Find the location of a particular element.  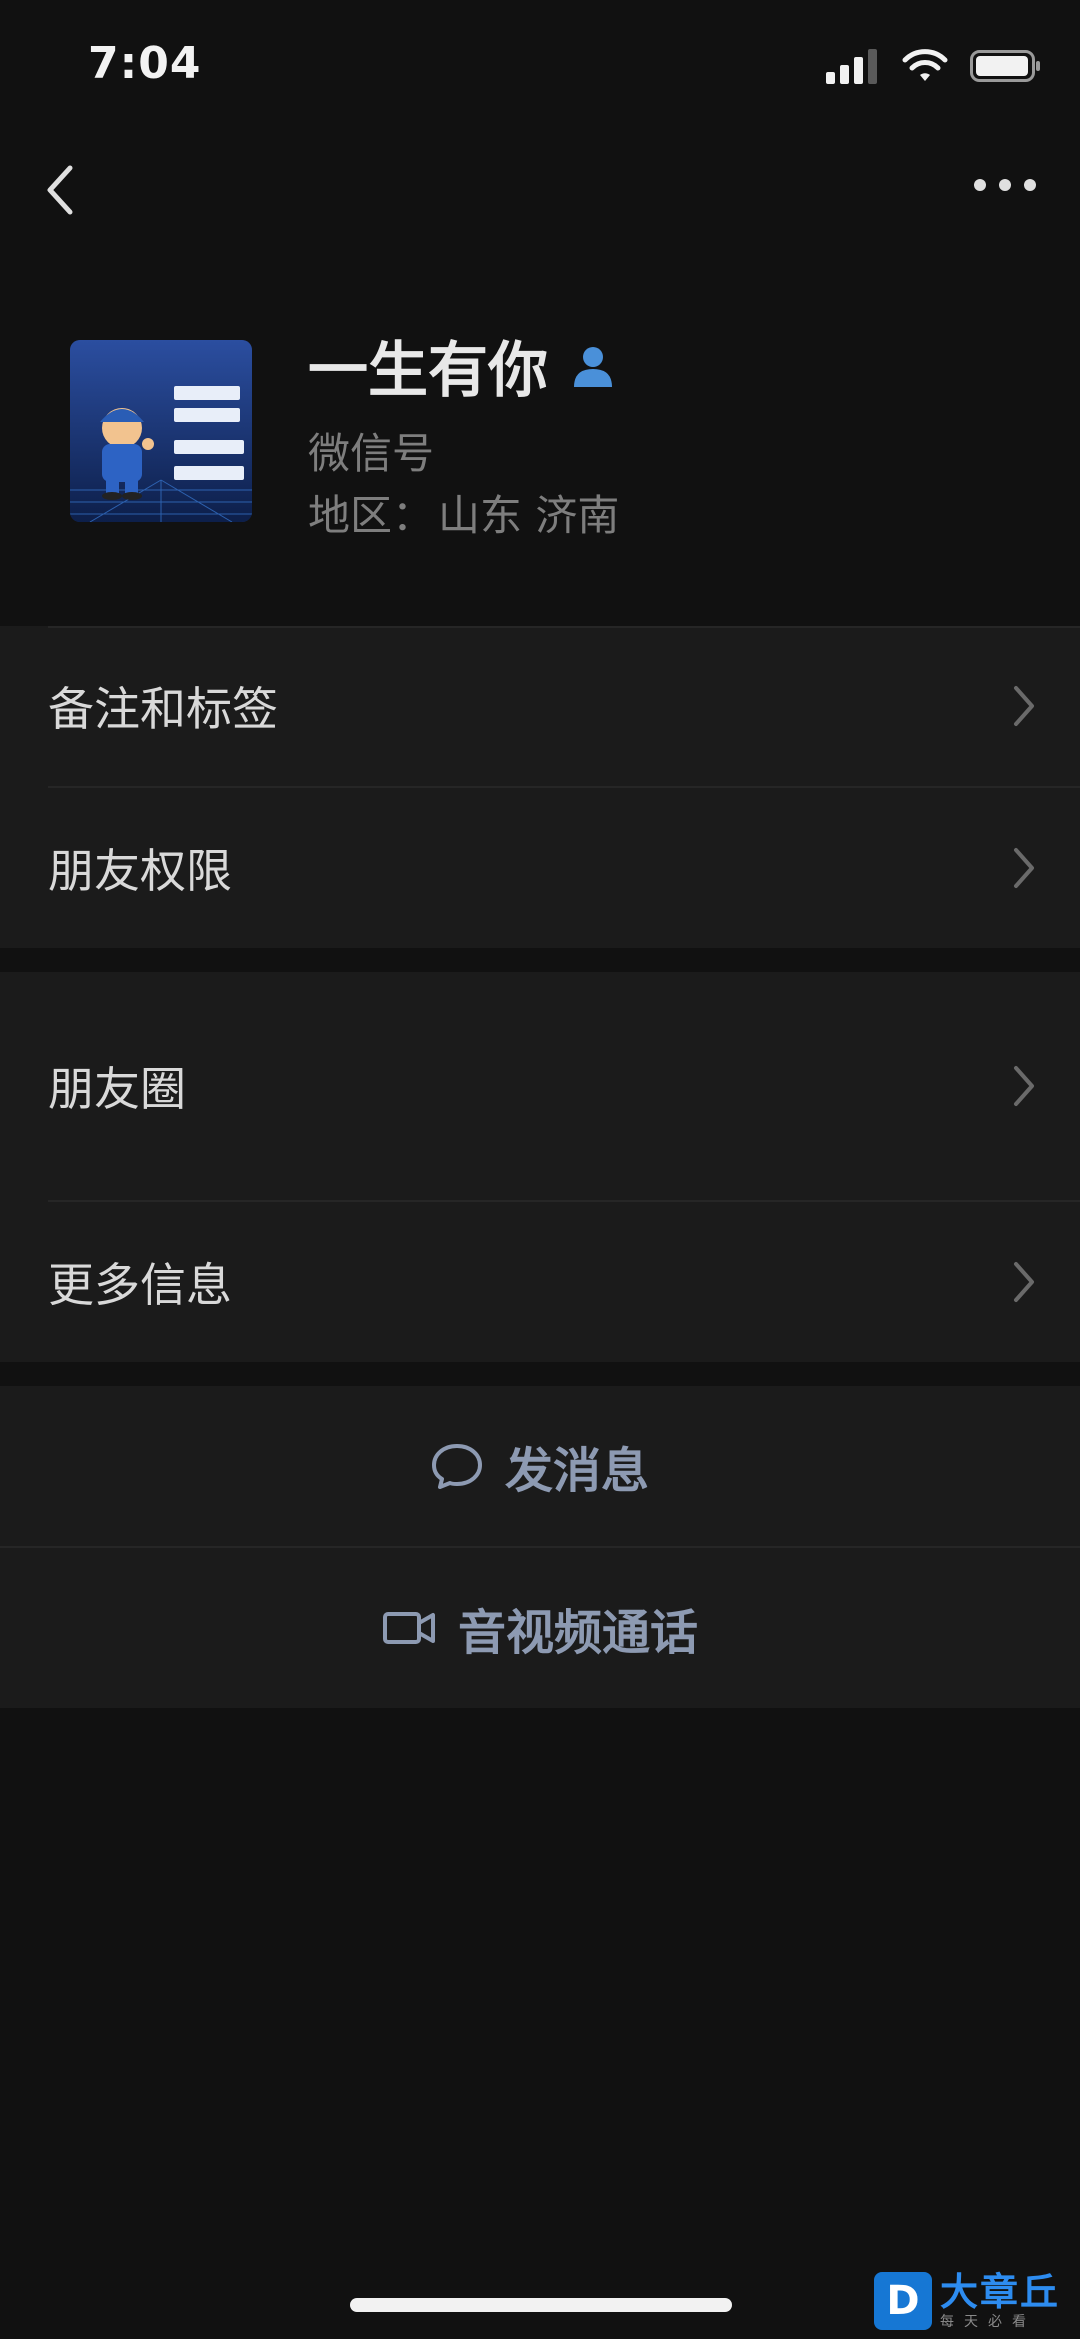

chevron-left-icon is located at coordinates (60, 190).